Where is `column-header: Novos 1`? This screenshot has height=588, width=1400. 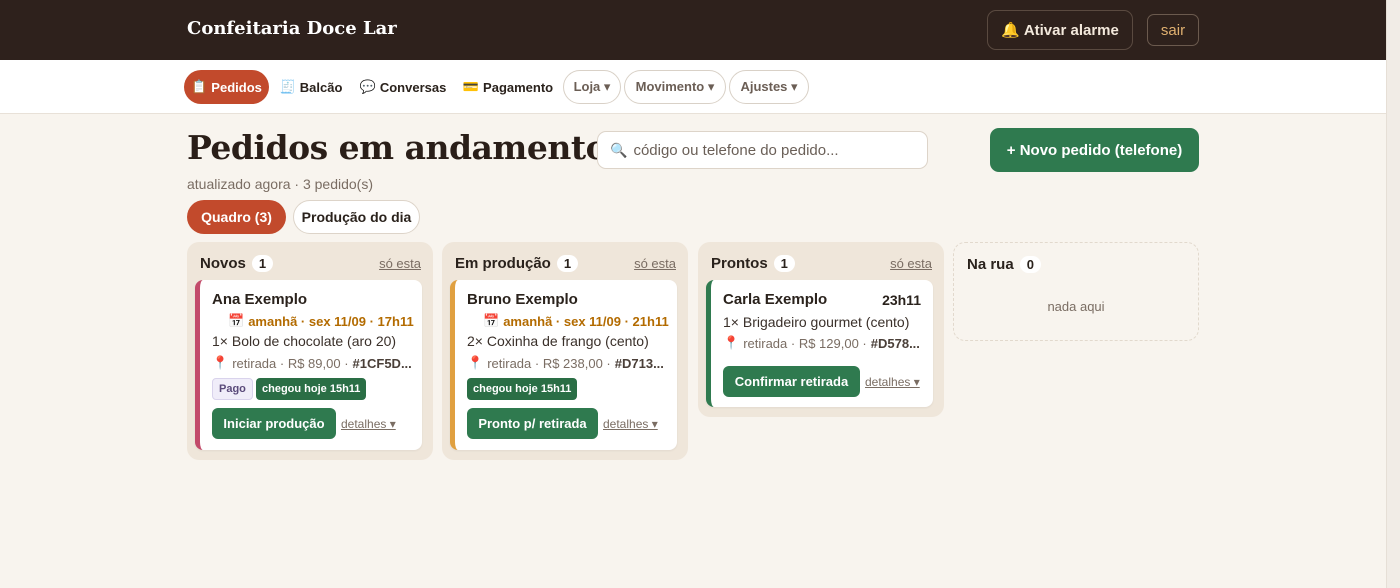 column-header: Novos 1 is located at coordinates (237, 263).